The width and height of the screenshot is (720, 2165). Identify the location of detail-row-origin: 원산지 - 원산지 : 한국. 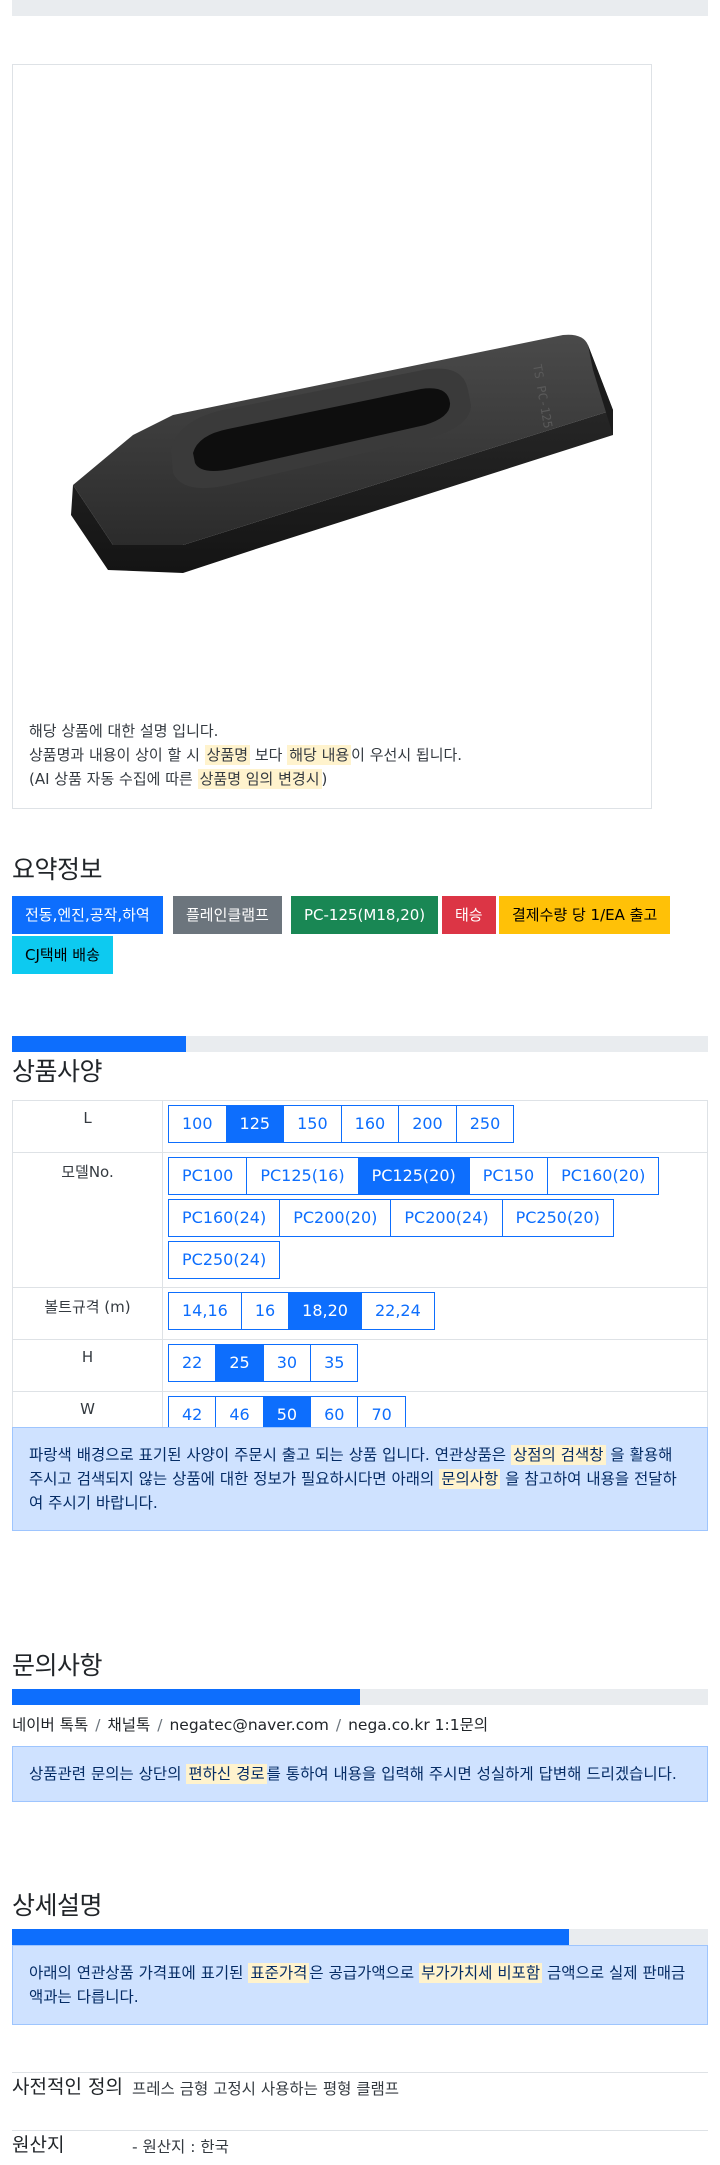
(360, 2147).